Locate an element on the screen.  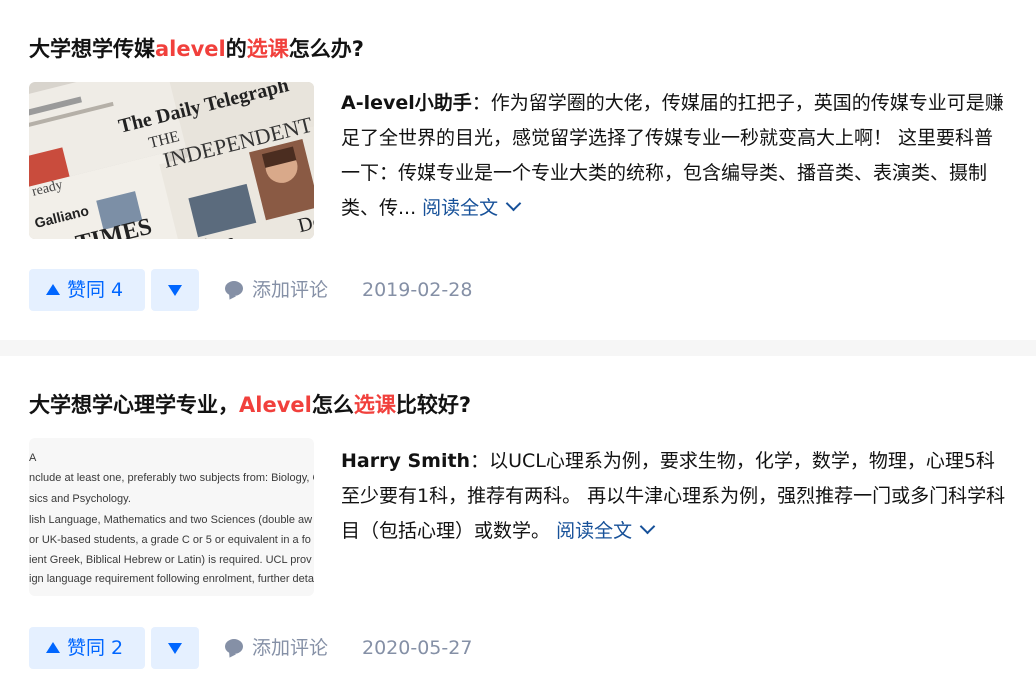
question-title: 大学想学传媒alevel的选课怎么办? is located at coordinates (196, 49).